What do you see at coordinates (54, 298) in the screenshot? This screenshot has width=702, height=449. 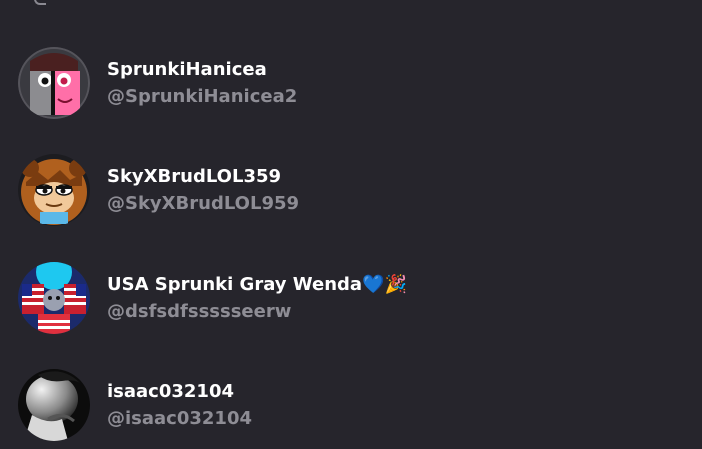 I see `usa-flag-character-avatar` at bounding box center [54, 298].